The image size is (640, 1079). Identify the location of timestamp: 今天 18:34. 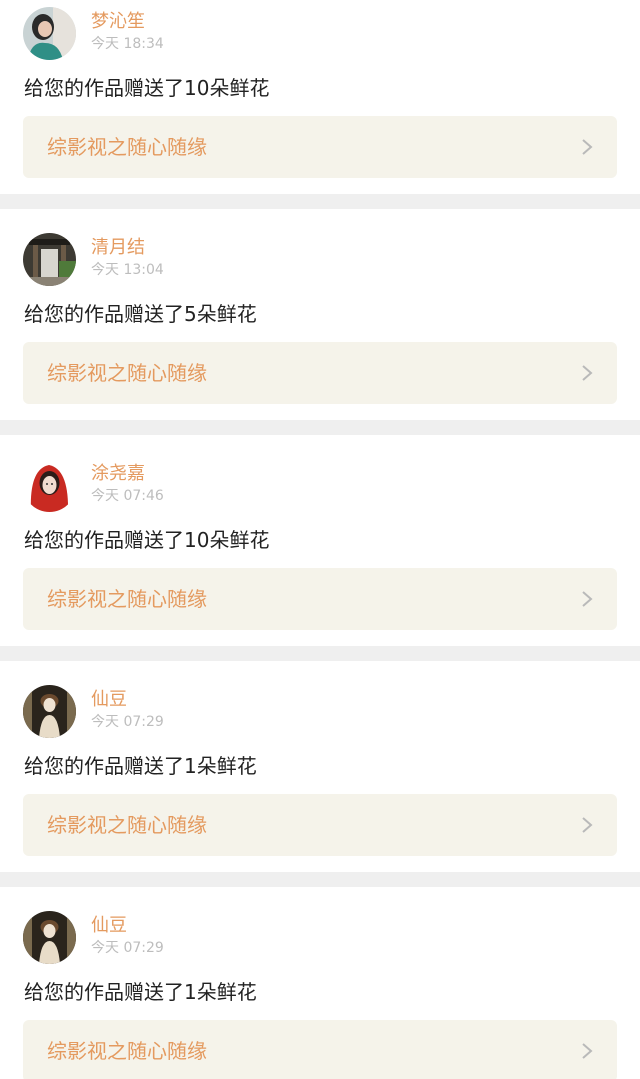
(127, 44).